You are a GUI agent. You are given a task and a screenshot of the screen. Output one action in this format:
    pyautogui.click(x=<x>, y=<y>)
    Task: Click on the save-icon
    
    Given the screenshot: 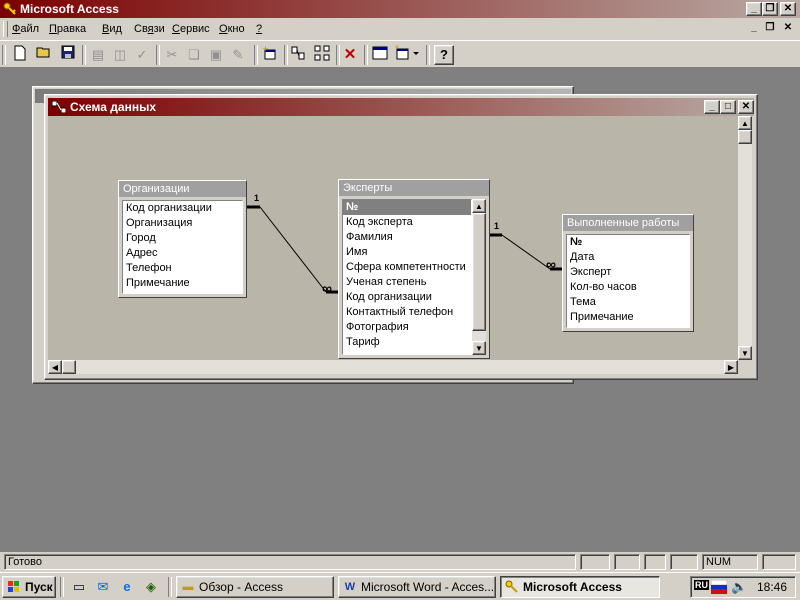 What is the action you would take?
    pyautogui.click(x=68, y=55)
    